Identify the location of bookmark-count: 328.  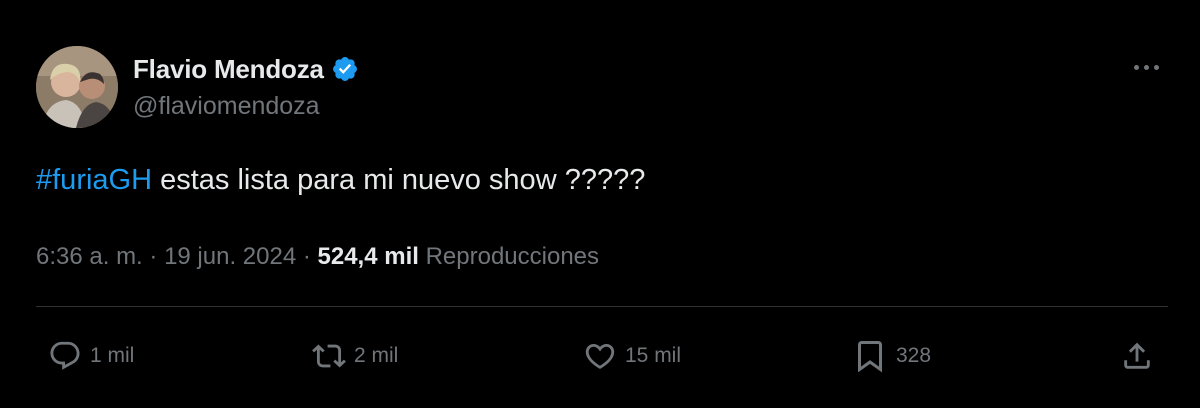
(914, 355).